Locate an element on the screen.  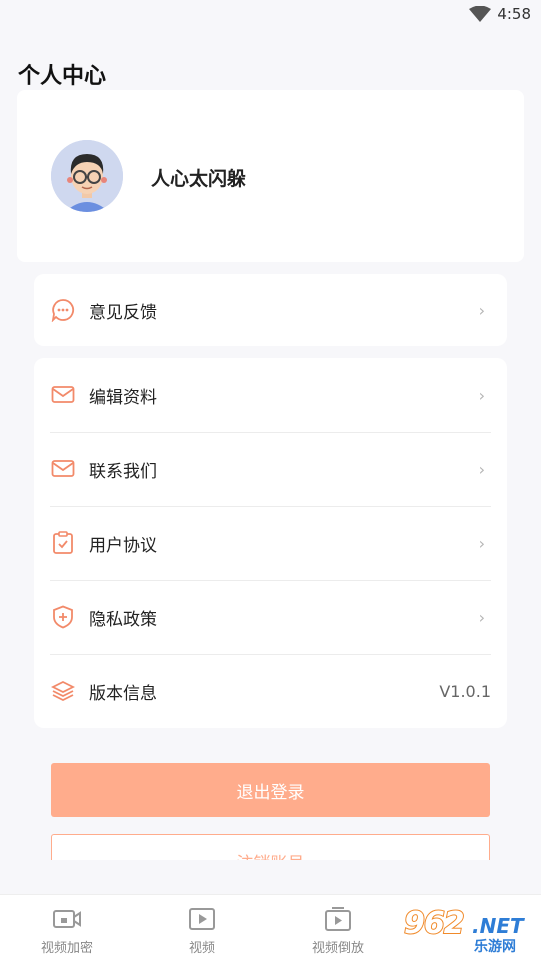
video-reverse-icon is located at coordinates (338, 919).